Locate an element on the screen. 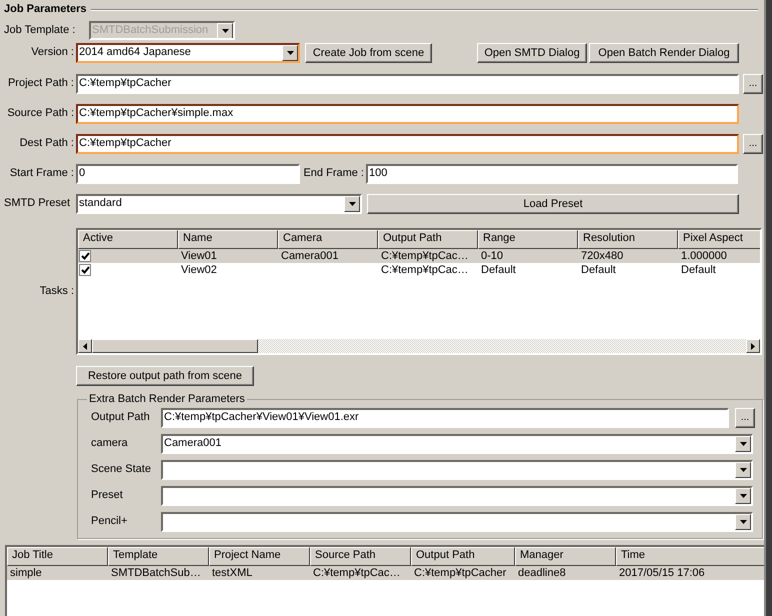 This screenshot has width=772, height=616. input-field: 0 is located at coordinates (188, 174).